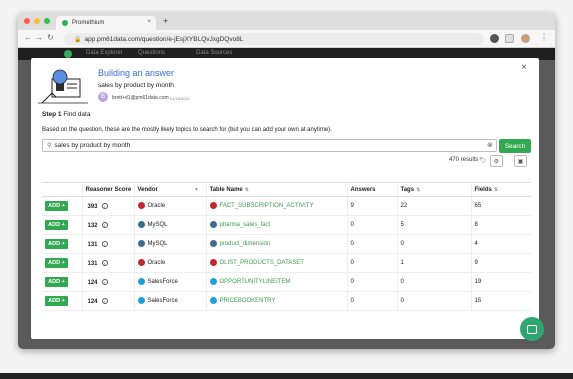  I want to click on table-row: ADD + 132 i MySQL pharma_sales_fact 0 5 8, so click(286, 225).